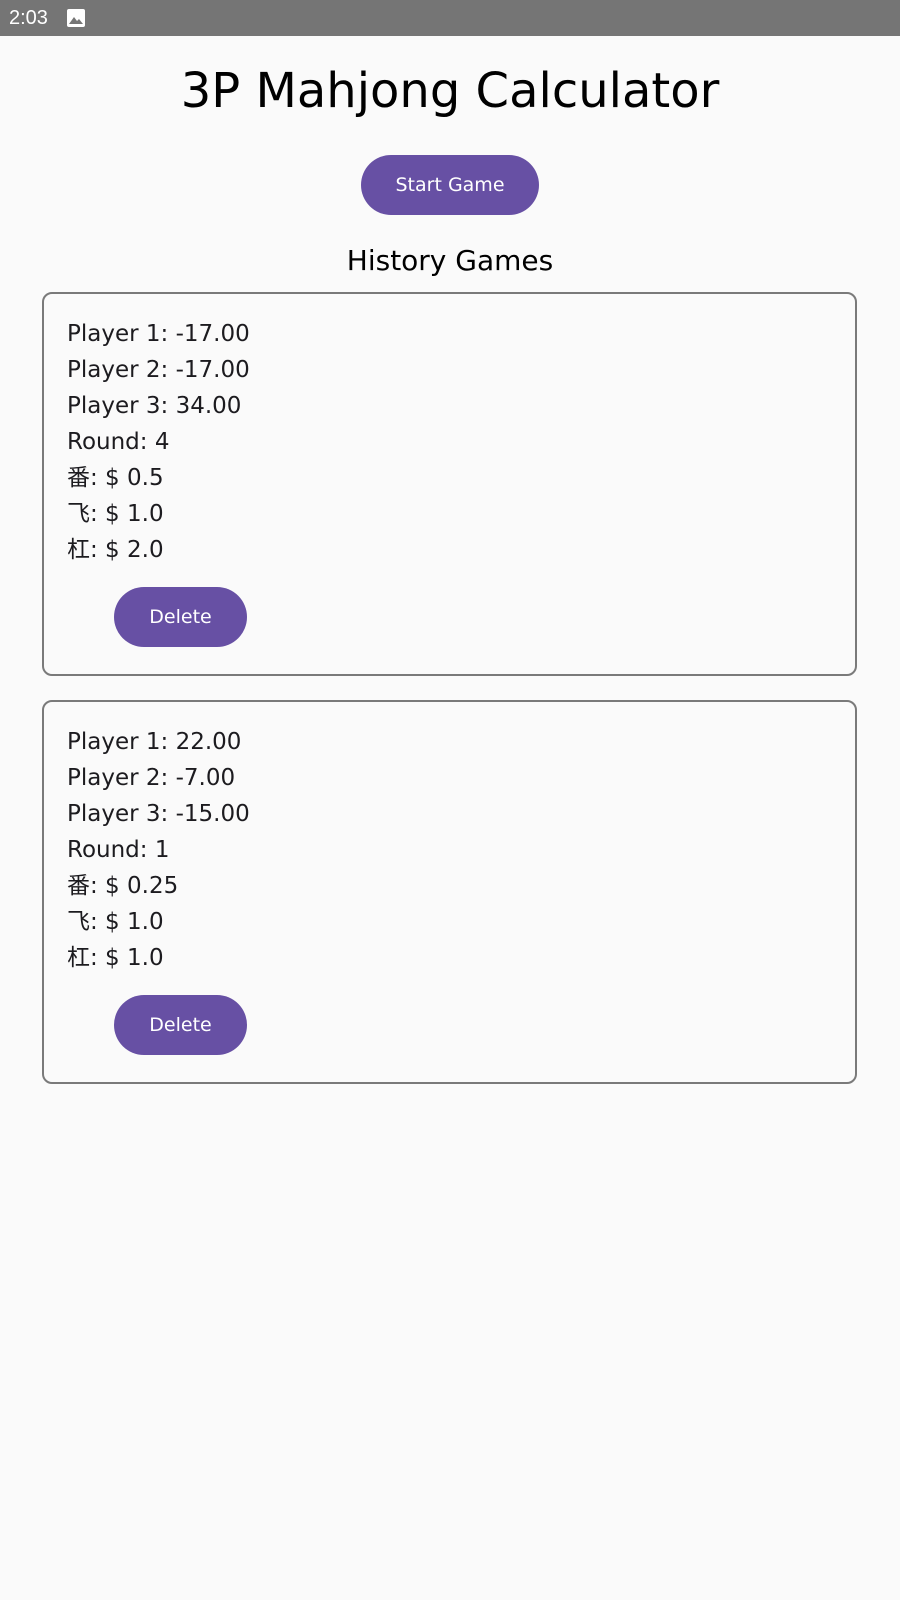  Describe the element at coordinates (450, 185) in the screenshot. I see `start-game-button: Start Game` at that location.